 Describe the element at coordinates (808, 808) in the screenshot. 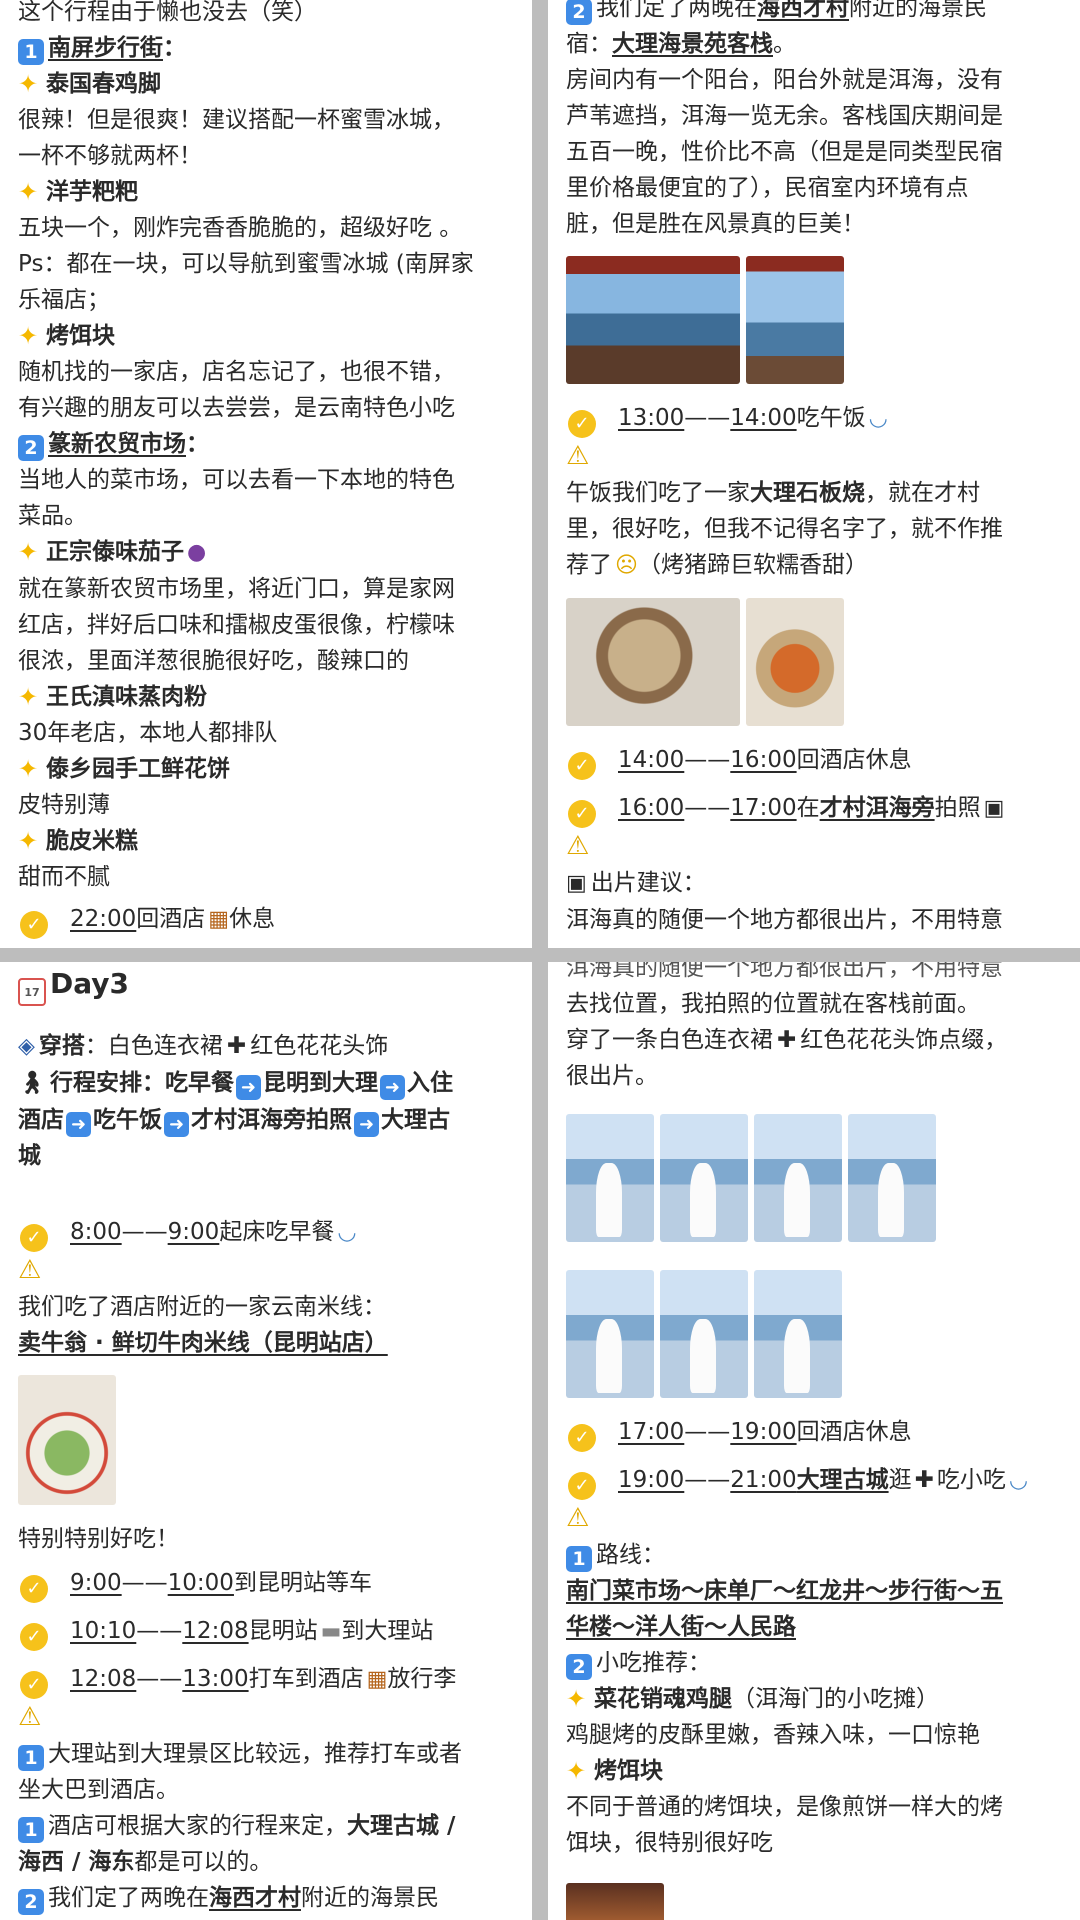

I see `schedule-text: 在` at that location.